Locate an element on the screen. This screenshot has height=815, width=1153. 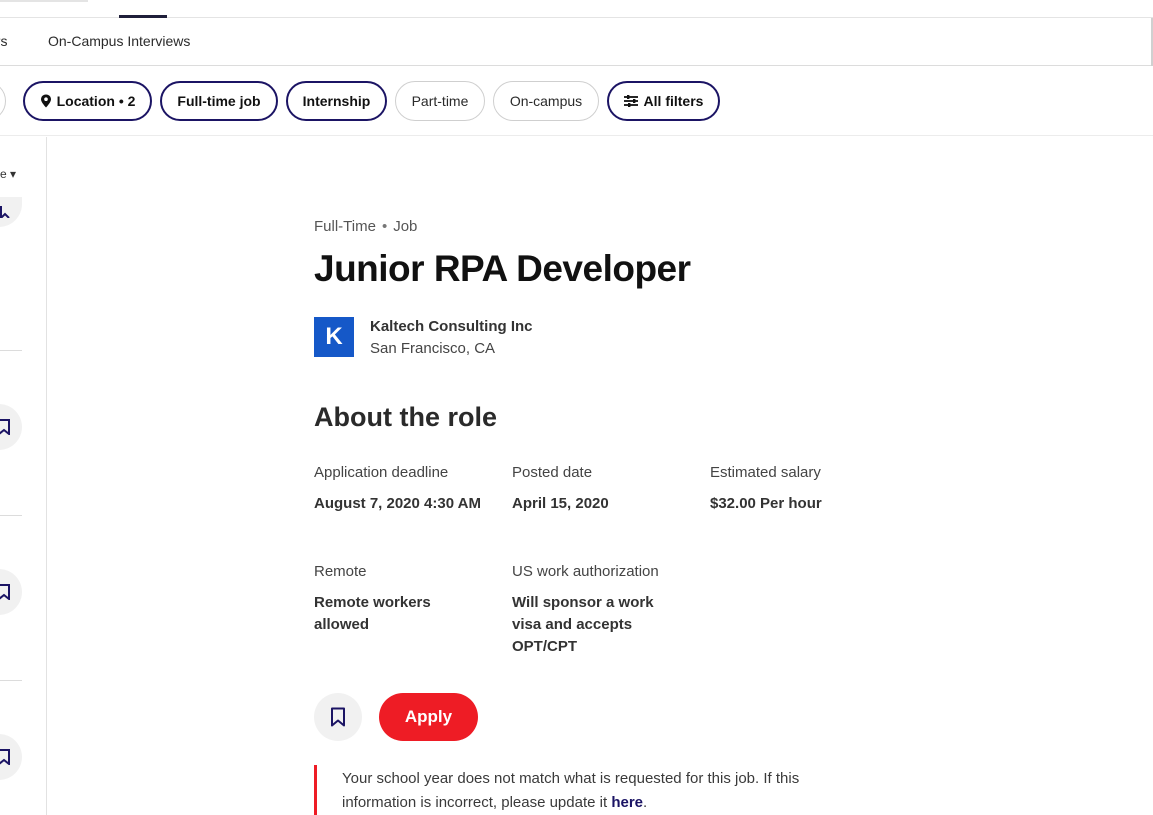
filter-internship-label: Internship is located at coordinates (336, 101).